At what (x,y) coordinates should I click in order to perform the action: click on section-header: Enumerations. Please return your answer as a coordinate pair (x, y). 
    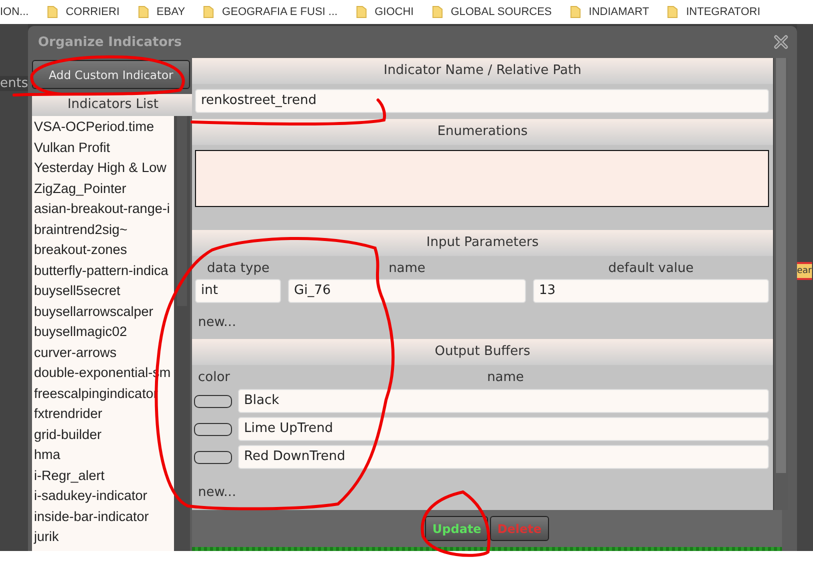
    Looking at the image, I should click on (482, 132).